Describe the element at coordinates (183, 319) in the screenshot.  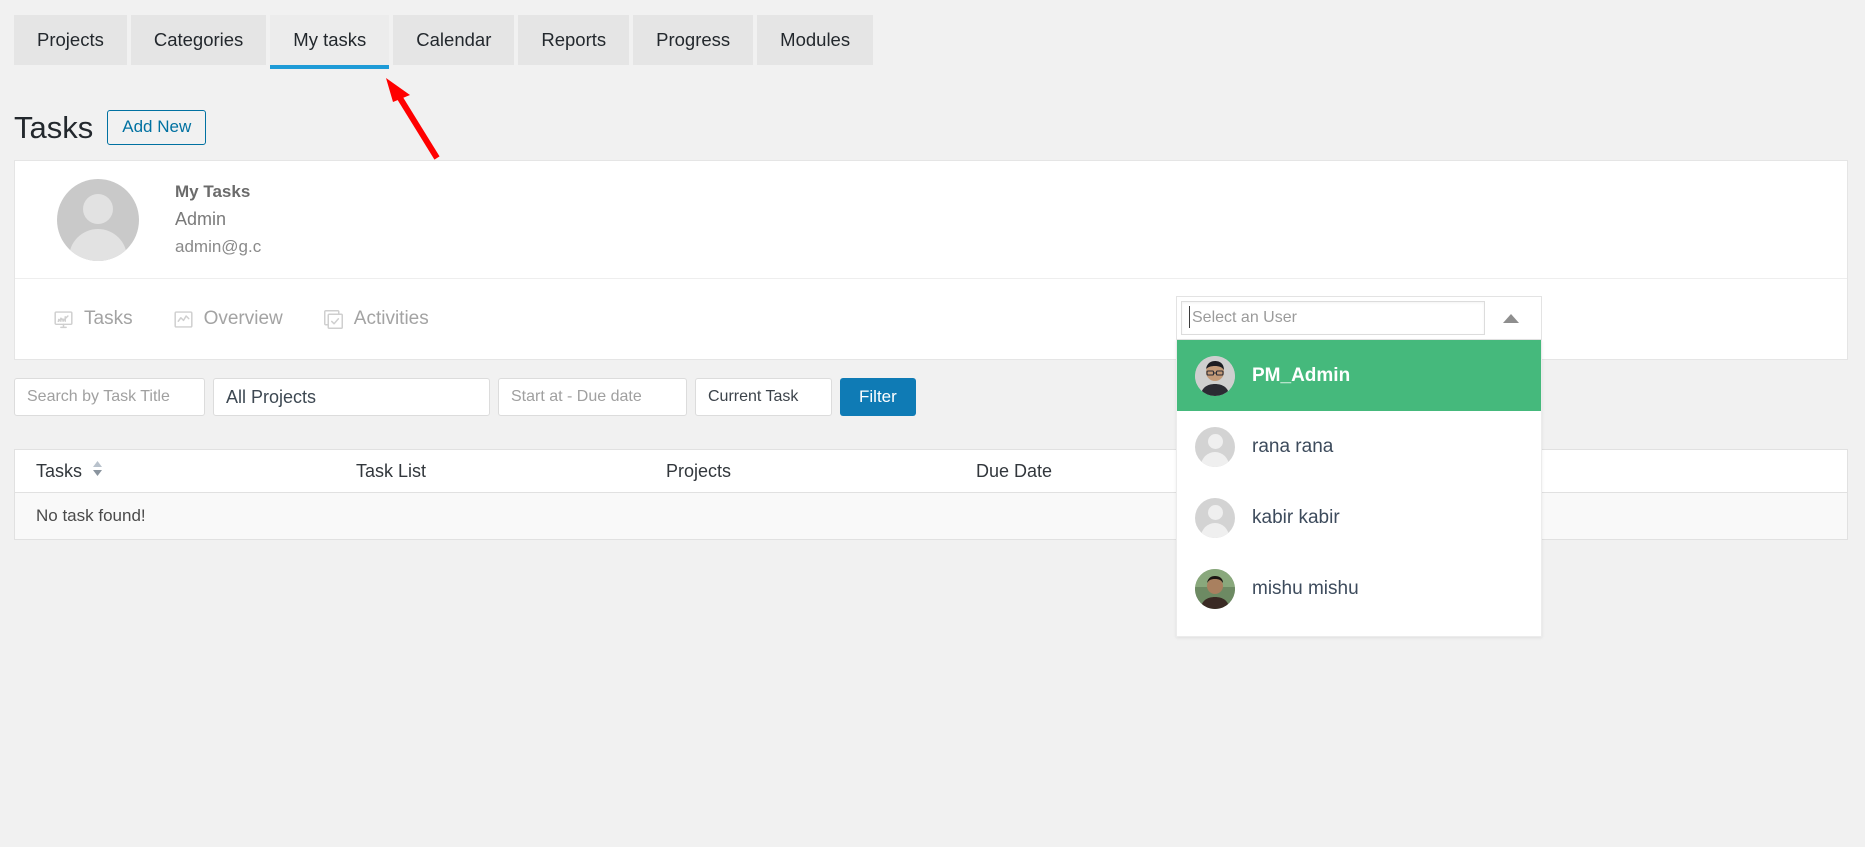
I see `line-chart-icon` at that location.